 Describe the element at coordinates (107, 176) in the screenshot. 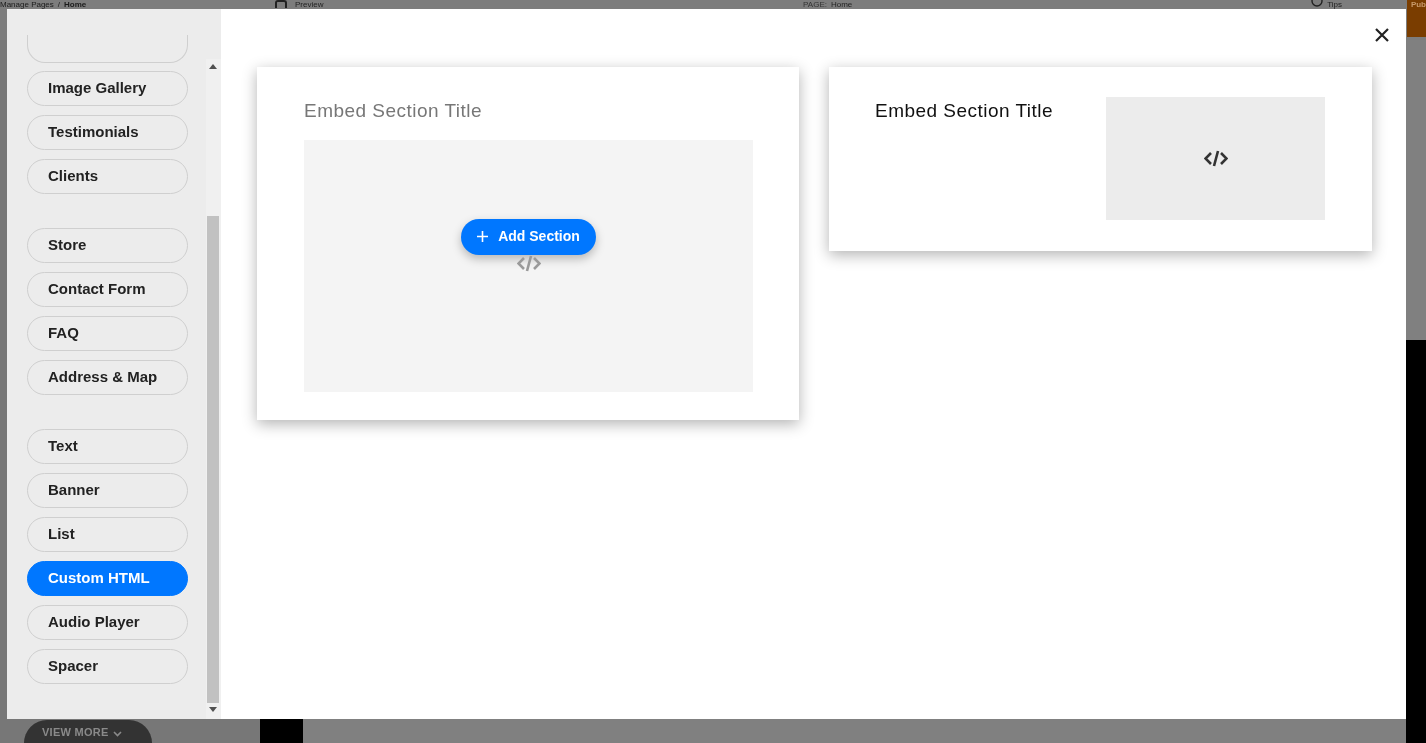

I see `section-type-button: Clients` at that location.